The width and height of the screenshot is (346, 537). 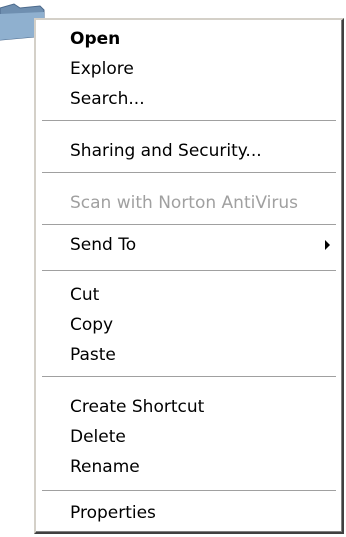 What do you see at coordinates (189, 513) in the screenshot?
I see `menu-item-properties: Properties` at bounding box center [189, 513].